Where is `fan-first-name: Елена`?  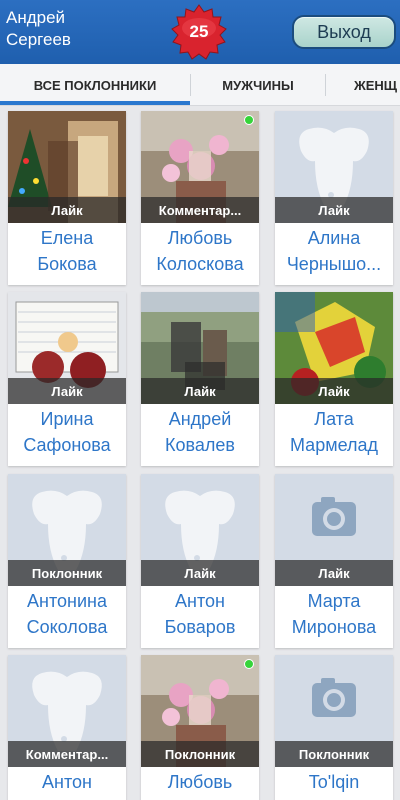 fan-first-name: Елена is located at coordinates (67, 238).